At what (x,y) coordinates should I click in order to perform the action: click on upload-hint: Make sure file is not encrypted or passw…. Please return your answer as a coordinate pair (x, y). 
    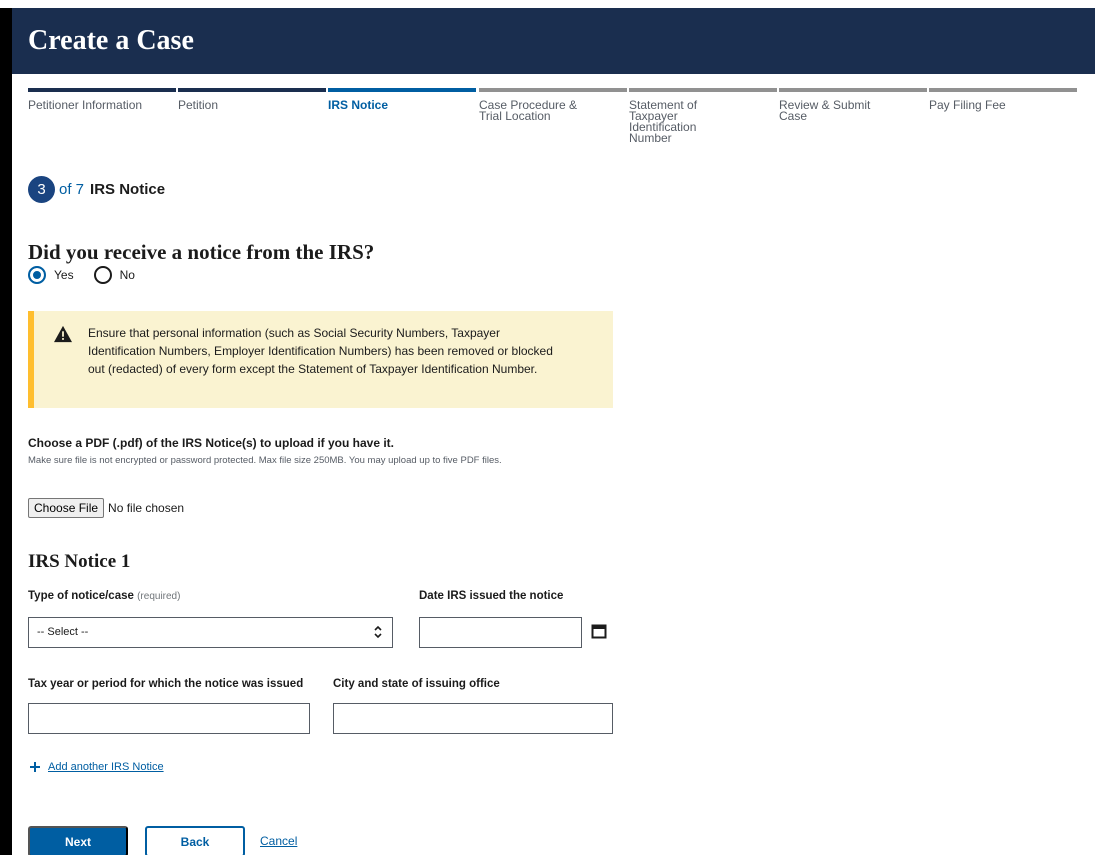
    Looking at the image, I should click on (265, 460).